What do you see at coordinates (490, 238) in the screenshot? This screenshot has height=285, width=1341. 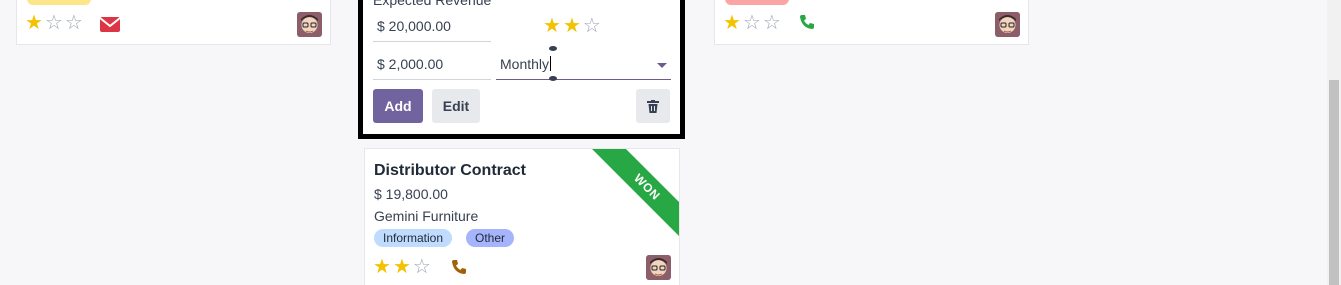 I see `tag-other: Other` at bounding box center [490, 238].